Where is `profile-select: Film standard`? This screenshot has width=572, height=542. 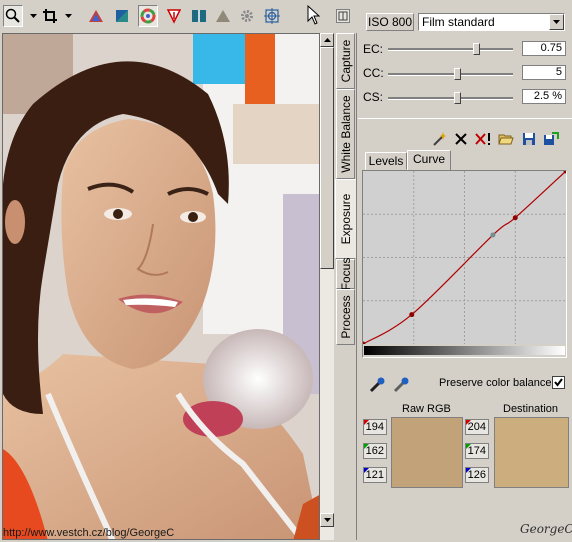
profile-select: Film standard is located at coordinates (491, 22).